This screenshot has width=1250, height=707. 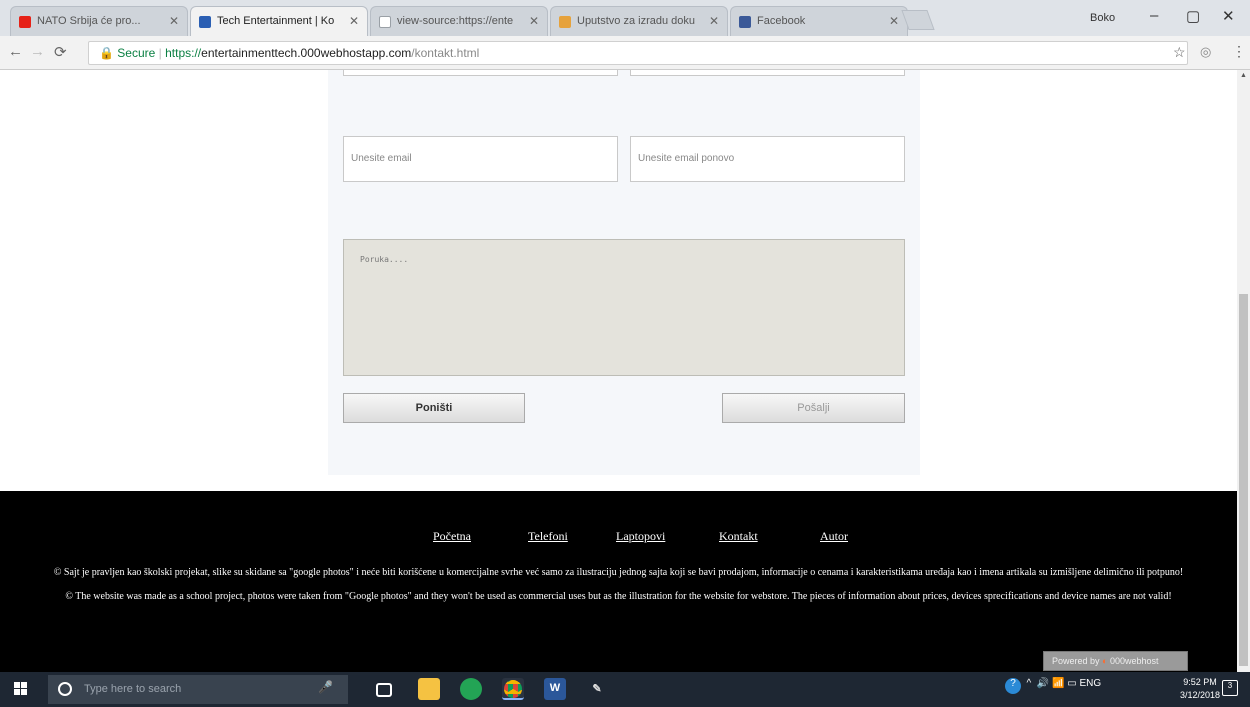 I want to click on scroll-up-arrow-icon: ▲, so click(x=1243, y=75).